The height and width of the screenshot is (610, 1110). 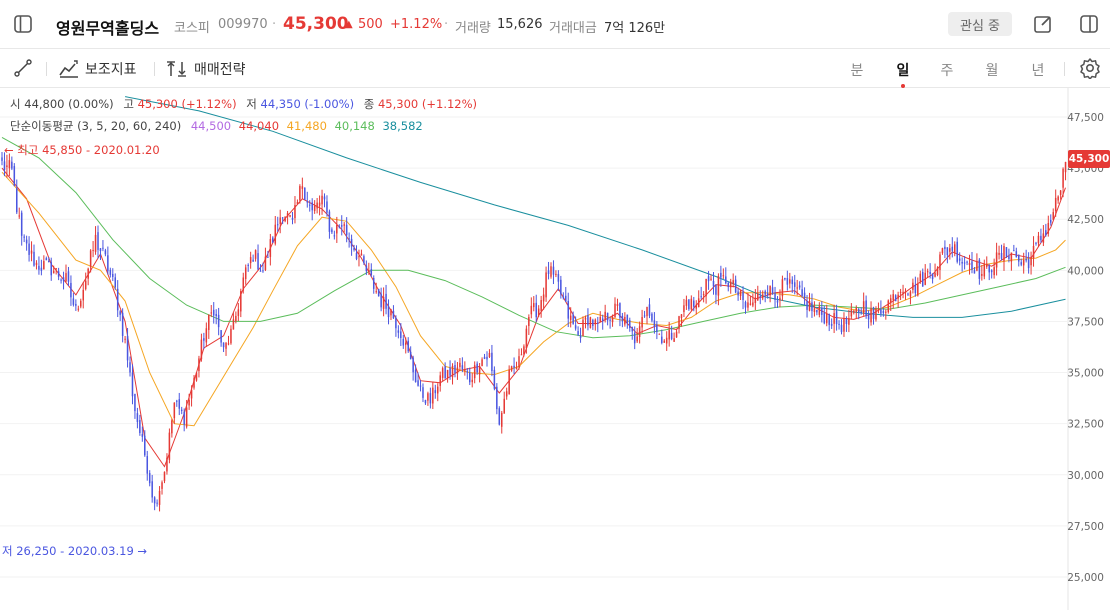 I want to click on turnover-label: 거래대금, so click(x=573, y=28).